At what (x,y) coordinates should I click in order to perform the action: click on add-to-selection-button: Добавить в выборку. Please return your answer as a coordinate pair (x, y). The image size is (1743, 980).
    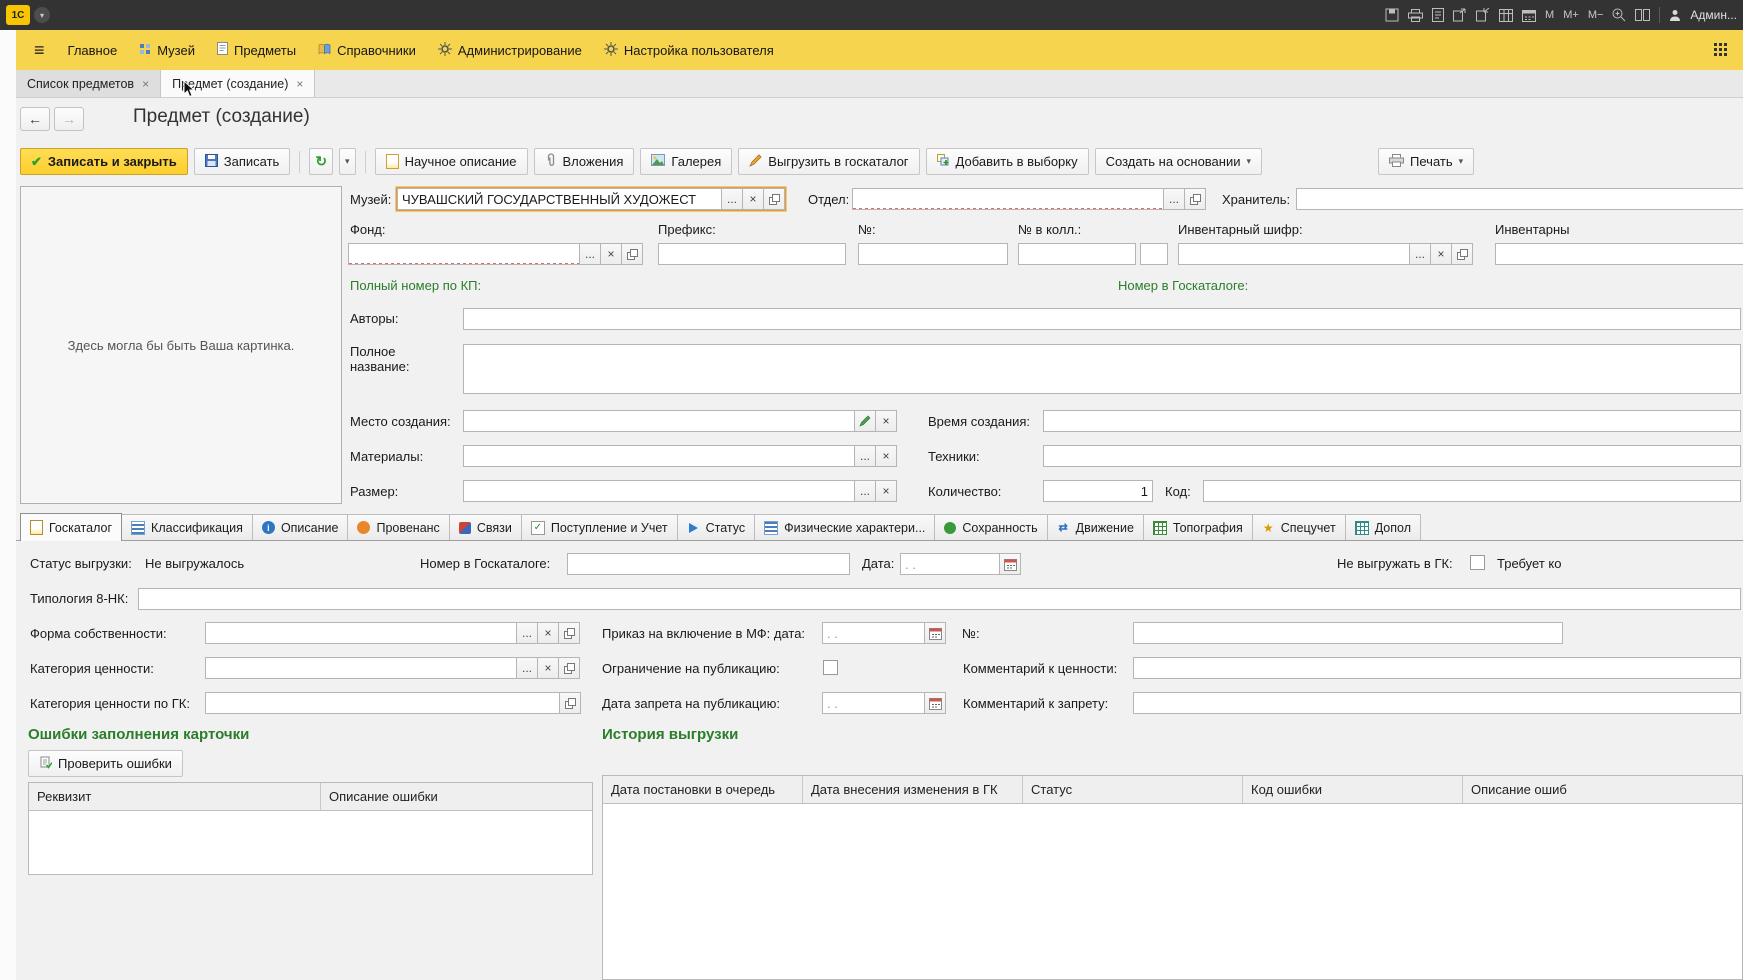
    Looking at the image, I should click on (1007, 161).